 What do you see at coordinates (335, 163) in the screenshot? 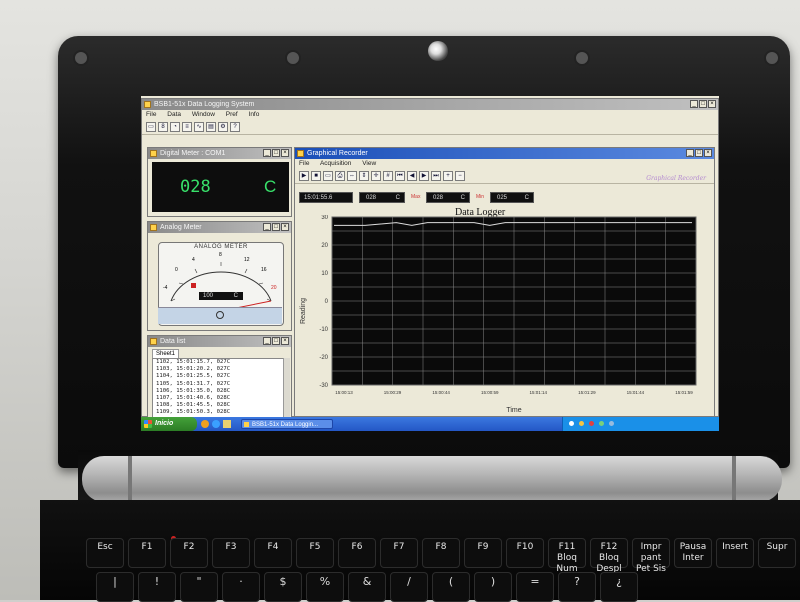
I see `menu-acquisition: Acquisition` at bounding box center [335, 163].